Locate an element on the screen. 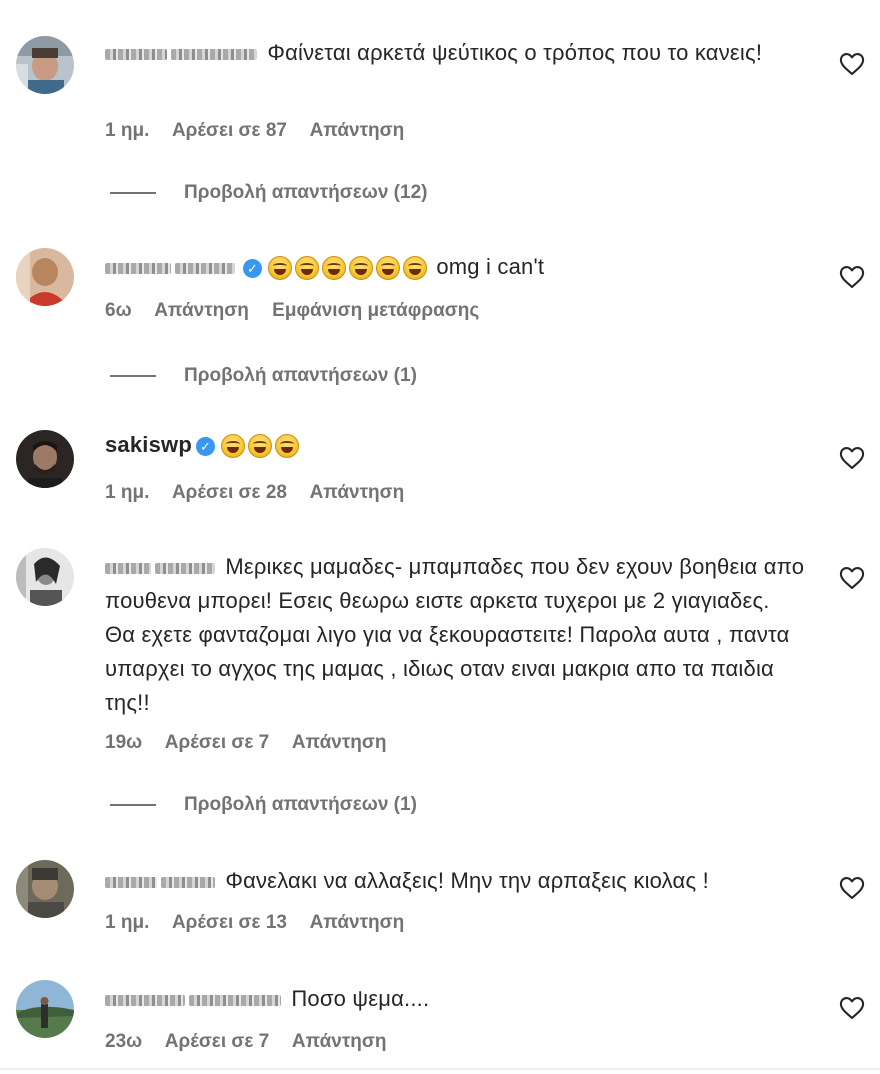  likes-count-button: Αρέσει σε 13 is located at coordinates (229, 922).